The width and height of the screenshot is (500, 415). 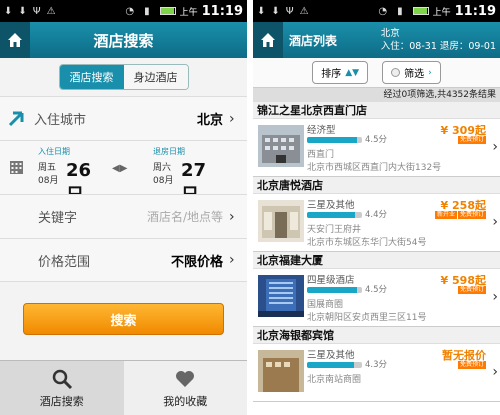 What do you see at coordinates (64, 262) in the screenshot?
I see `price-label: 价格范围` at bounding box center [64, 262].